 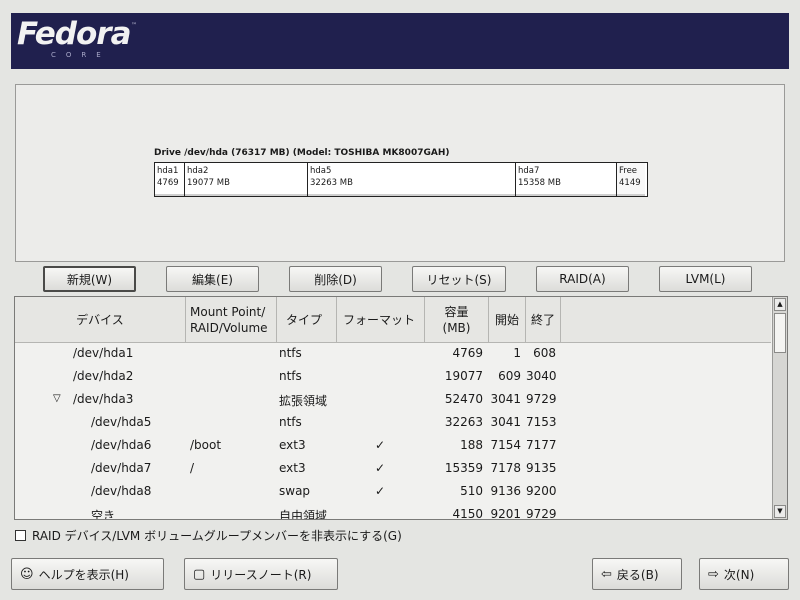 What do you see at coordinates (381, 319) in the screenshot?
I see `col-format-header: フォーマット` at bounding box center [381, 319].